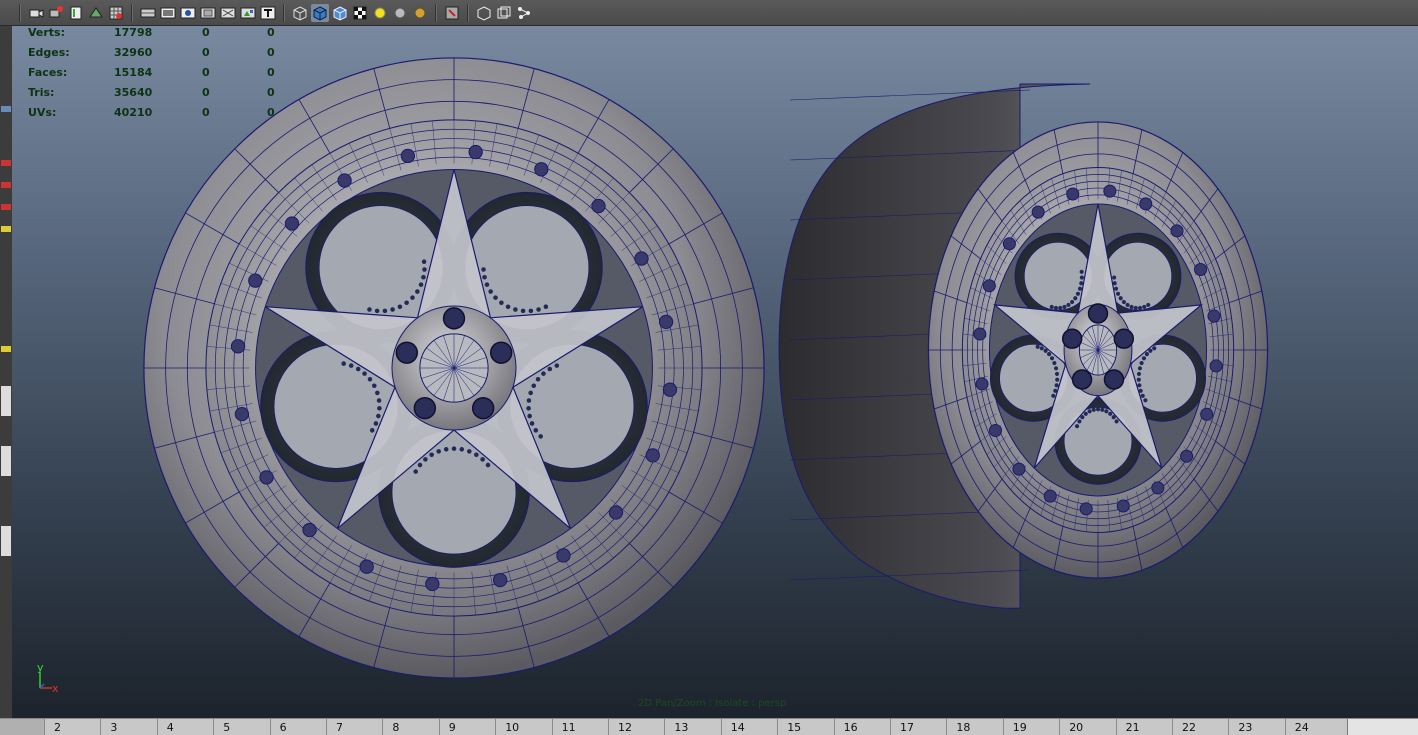 Image resolution: width=1418 pixels, height=735 pixels. I want to click on safe-action-icon, so click(228, 13).